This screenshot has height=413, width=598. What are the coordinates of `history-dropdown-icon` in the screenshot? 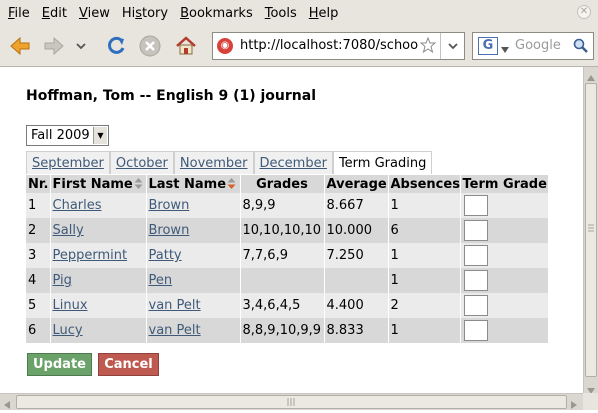 It's located at (81, 46).